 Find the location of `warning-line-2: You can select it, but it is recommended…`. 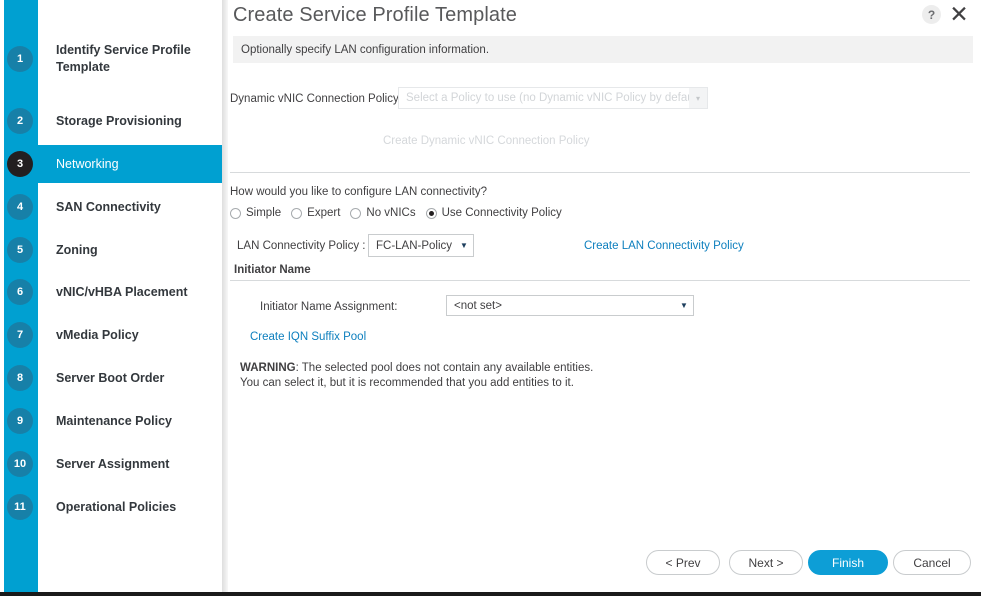

warning-line-2: You can select it, but it is recommended… is located at coordinates (407, 383).